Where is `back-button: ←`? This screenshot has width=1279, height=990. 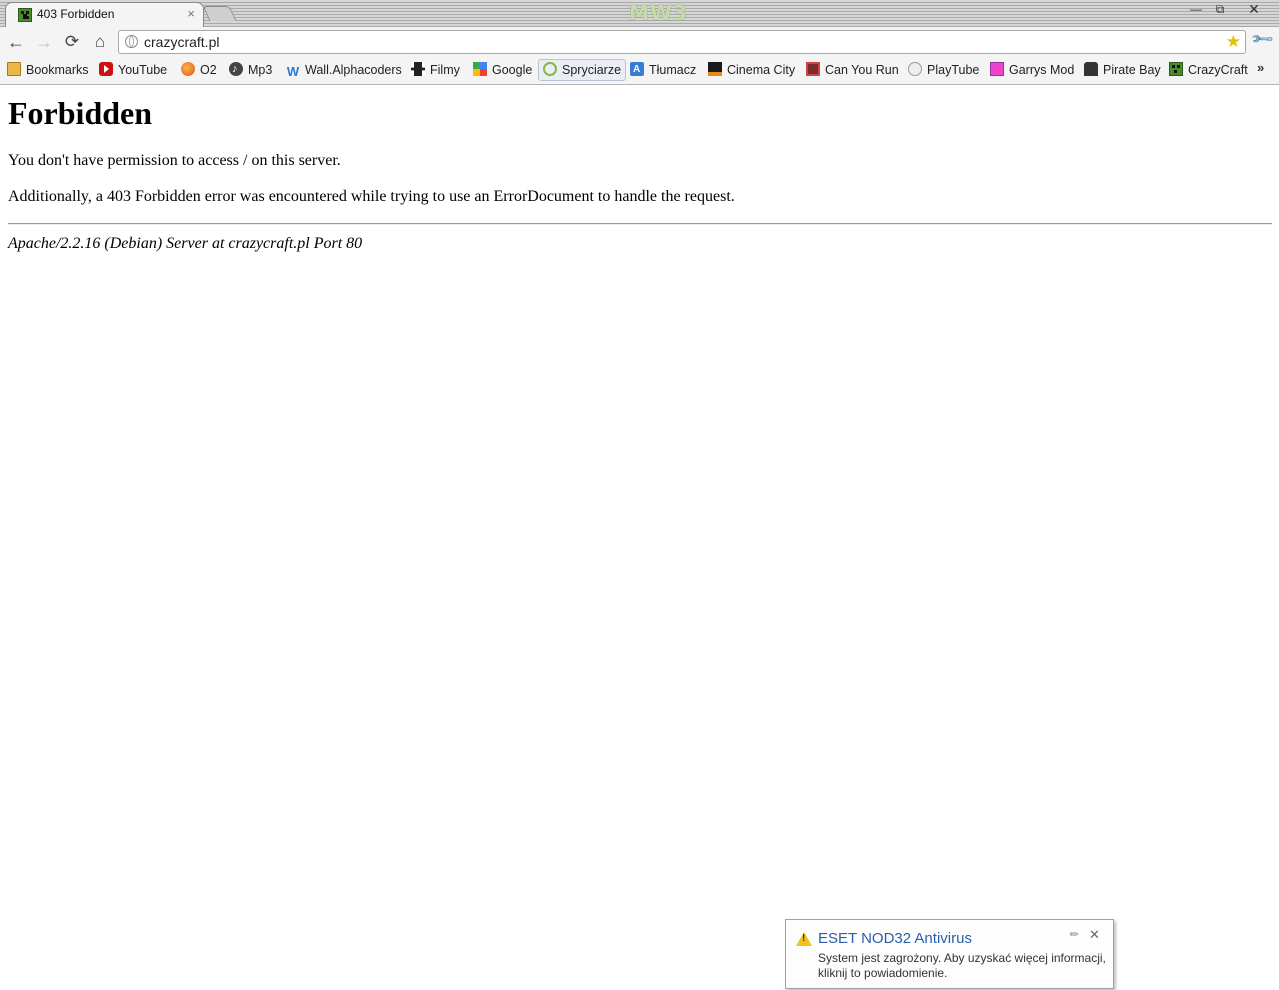
back-button: ← is located at coordinates (16, 42).